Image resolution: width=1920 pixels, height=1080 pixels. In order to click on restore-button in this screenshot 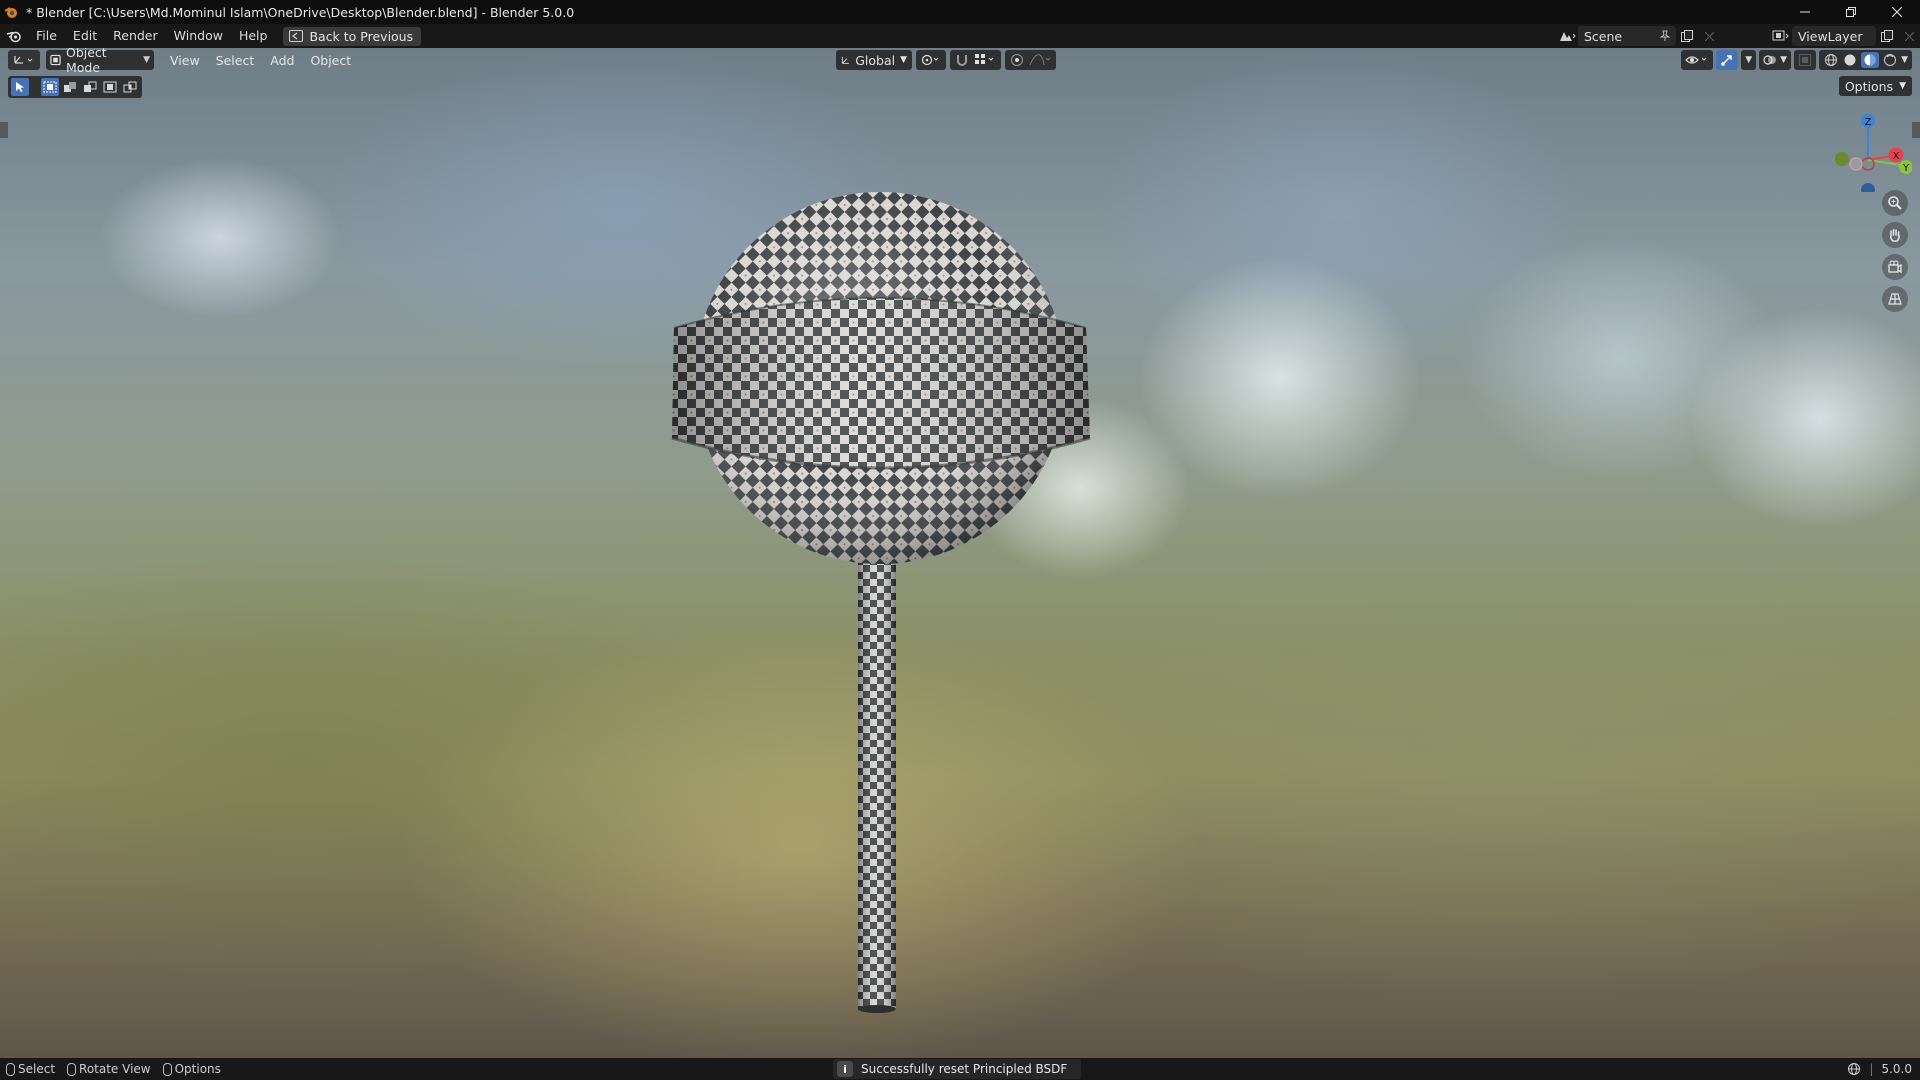, I will do `click(1851, 12)`.